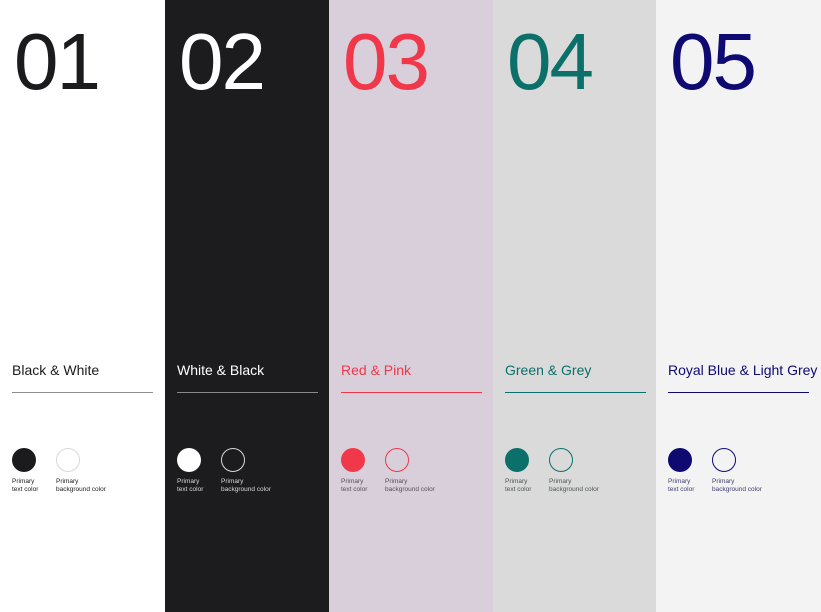 This screenshot has width=821, height=612. Describe the element at coordinates (548, 370) in the screenshot. I see `palette-name: Green & Grey` at that location.